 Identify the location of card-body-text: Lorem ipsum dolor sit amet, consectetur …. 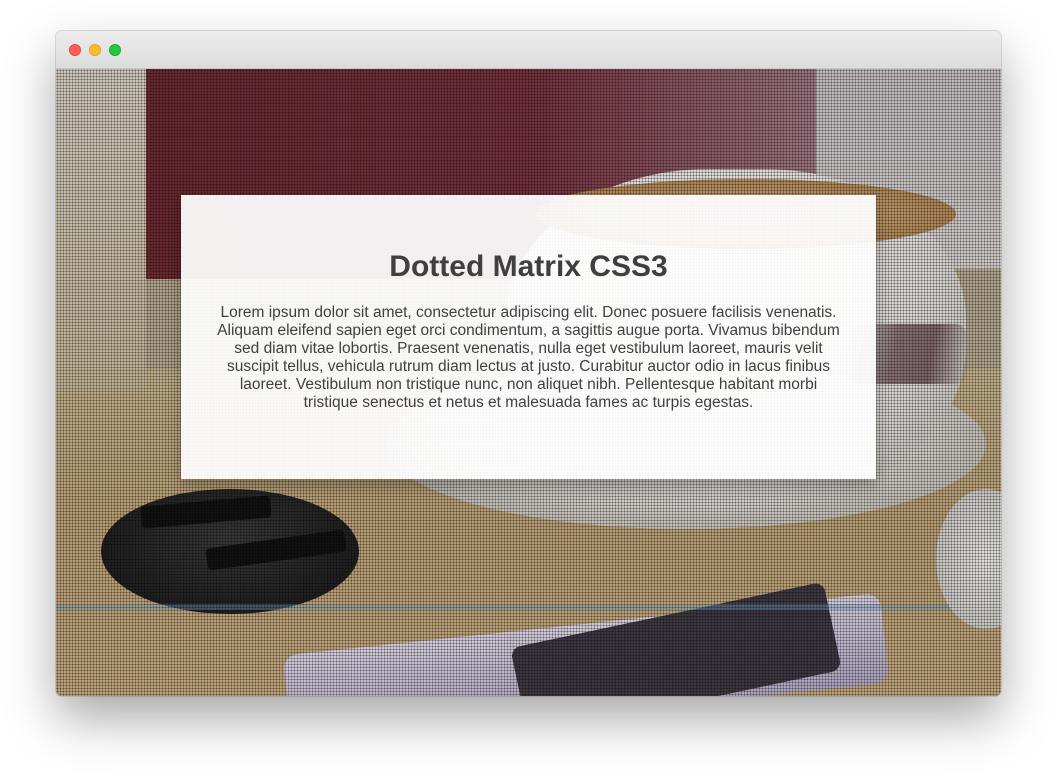
(528, 357).